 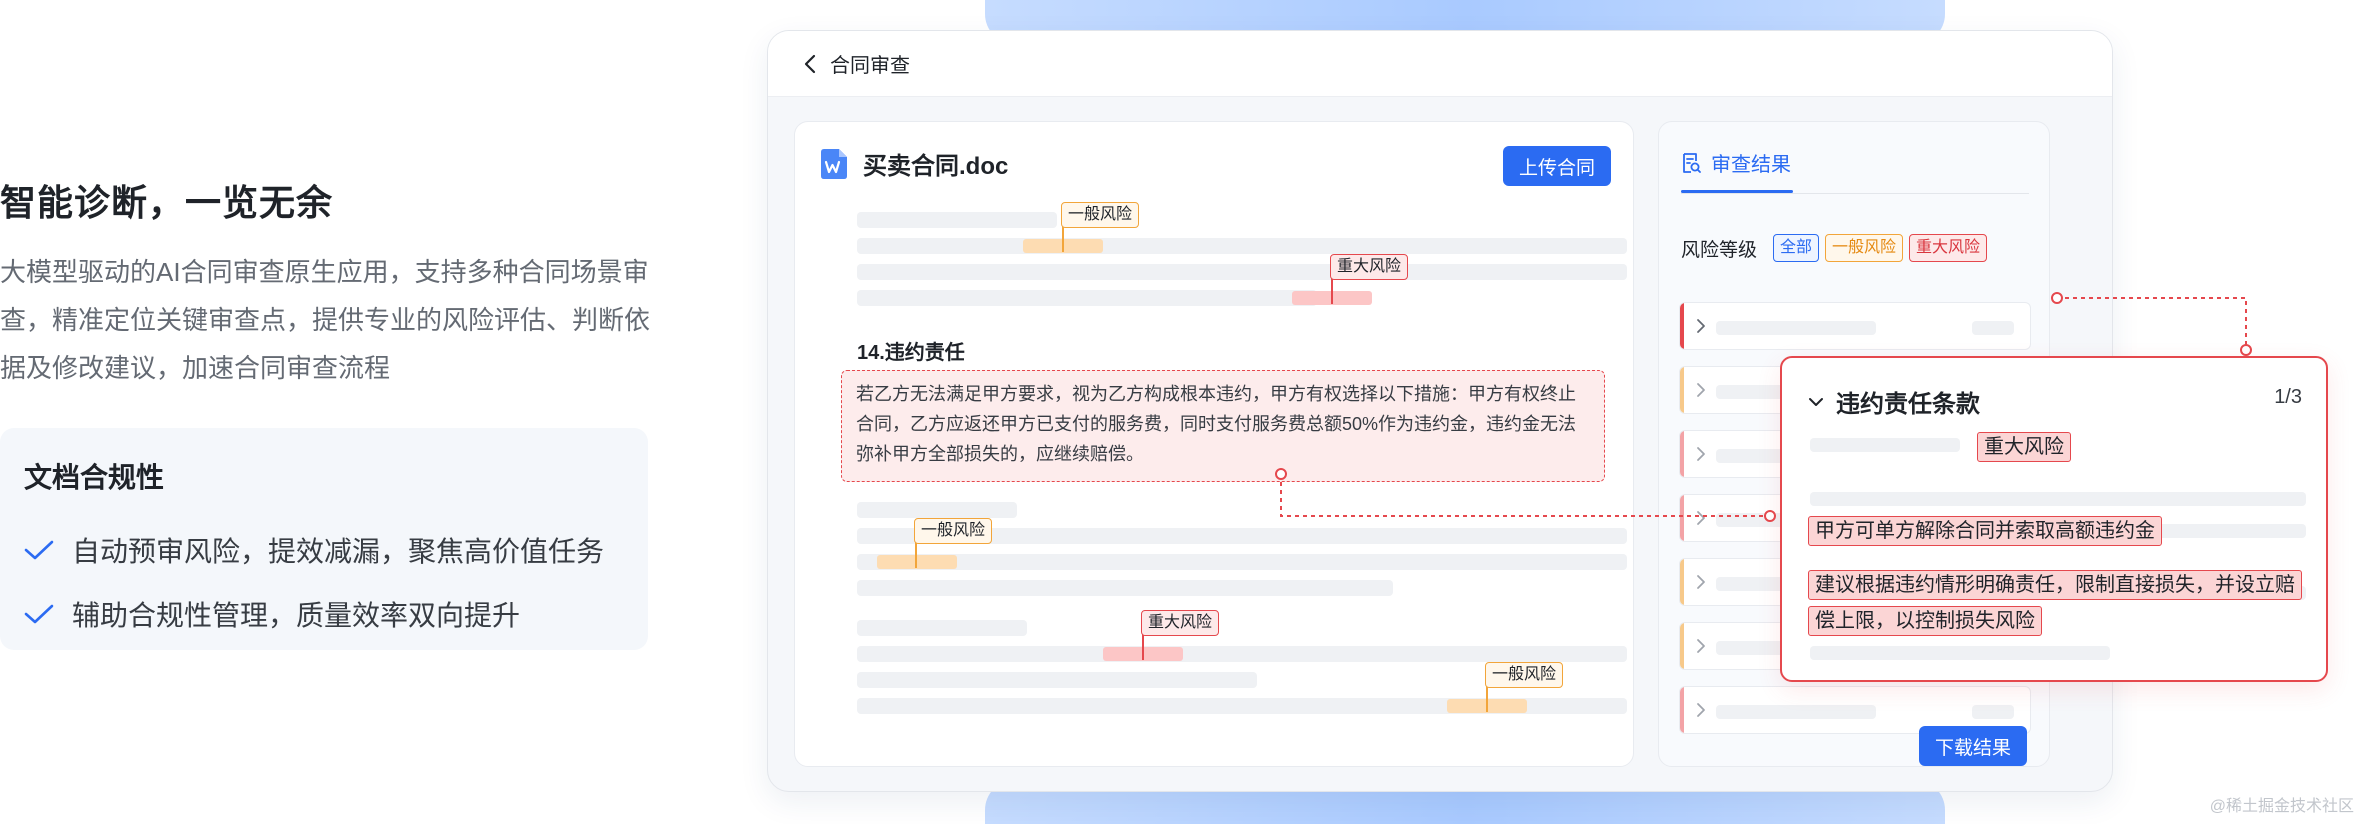 I want to click on revision-suggestion-line-1: 建议根据违约情形明确责任，限制直接损失，并设立赔, so click(x=2055, y=585).